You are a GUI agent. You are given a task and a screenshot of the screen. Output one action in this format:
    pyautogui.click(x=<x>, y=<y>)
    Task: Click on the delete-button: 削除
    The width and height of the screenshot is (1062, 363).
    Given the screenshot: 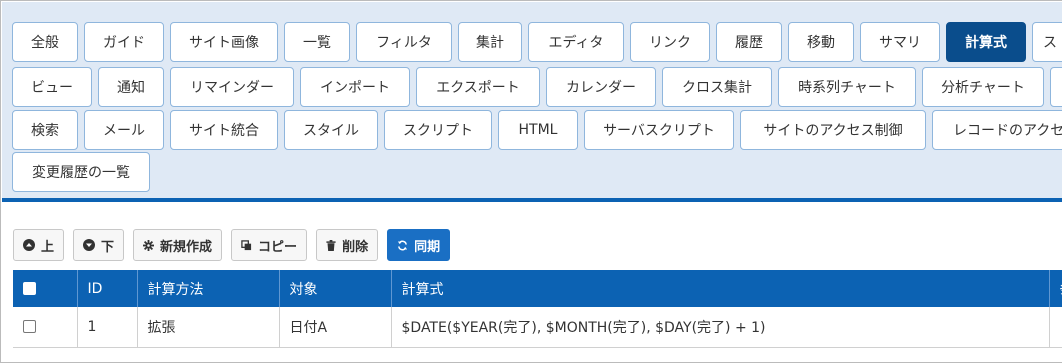 What is the action you would take?
    pyautogui.click(x=347, y=245)
    